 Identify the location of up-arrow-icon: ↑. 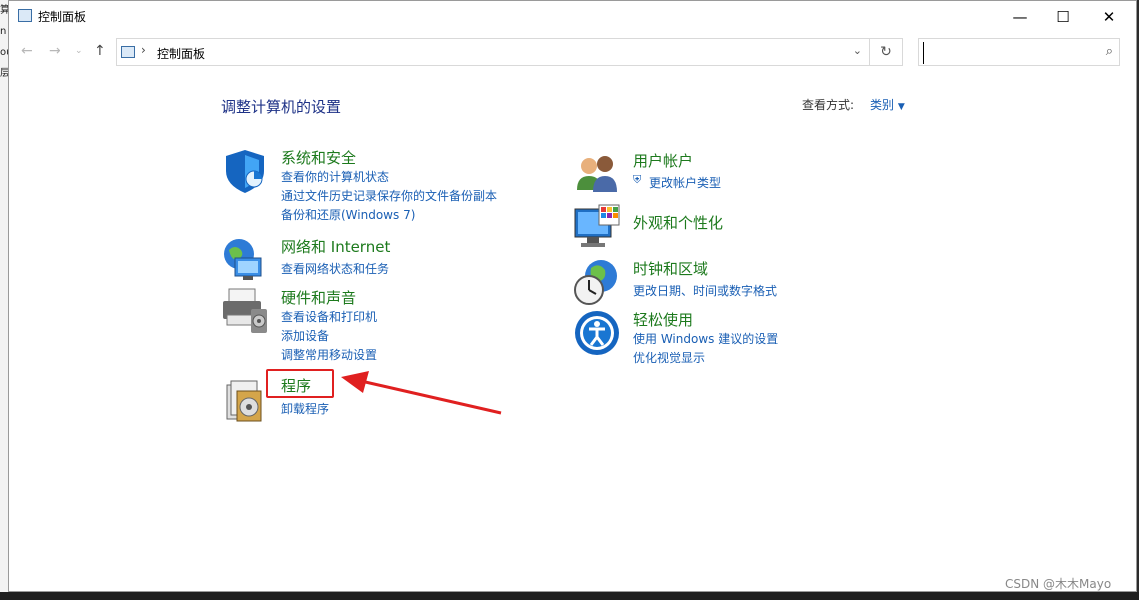
(100, 51).